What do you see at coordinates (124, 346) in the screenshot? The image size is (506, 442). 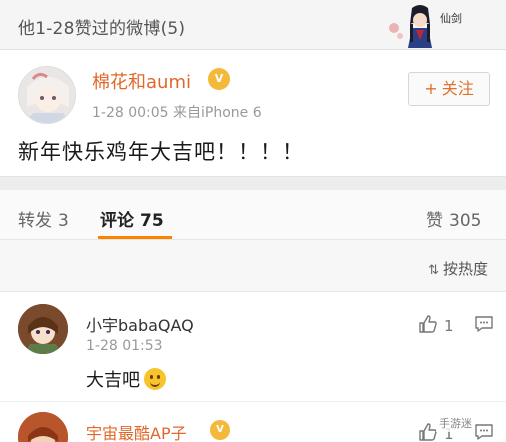 I see `comment-time: 1-28 01:53` at bounding box center [124, 346].